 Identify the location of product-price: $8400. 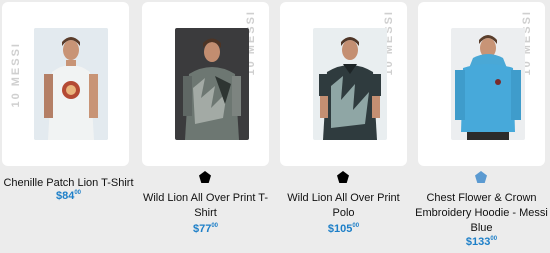
(68, 196).